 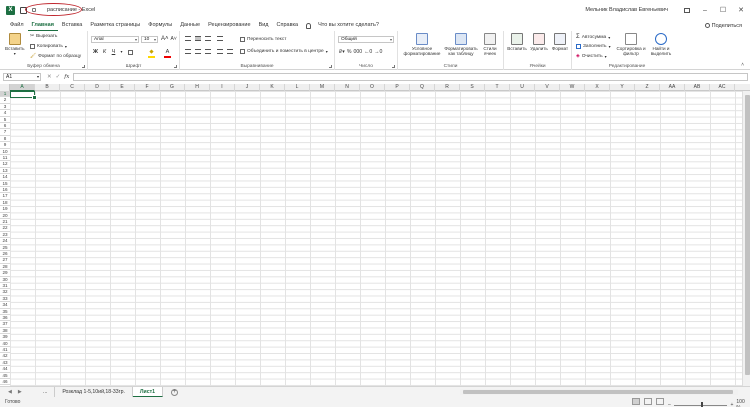 What do you see at coordinates (197, 87) in the screenshot?
I see `column-header: H` at bounding box center [197, 87].